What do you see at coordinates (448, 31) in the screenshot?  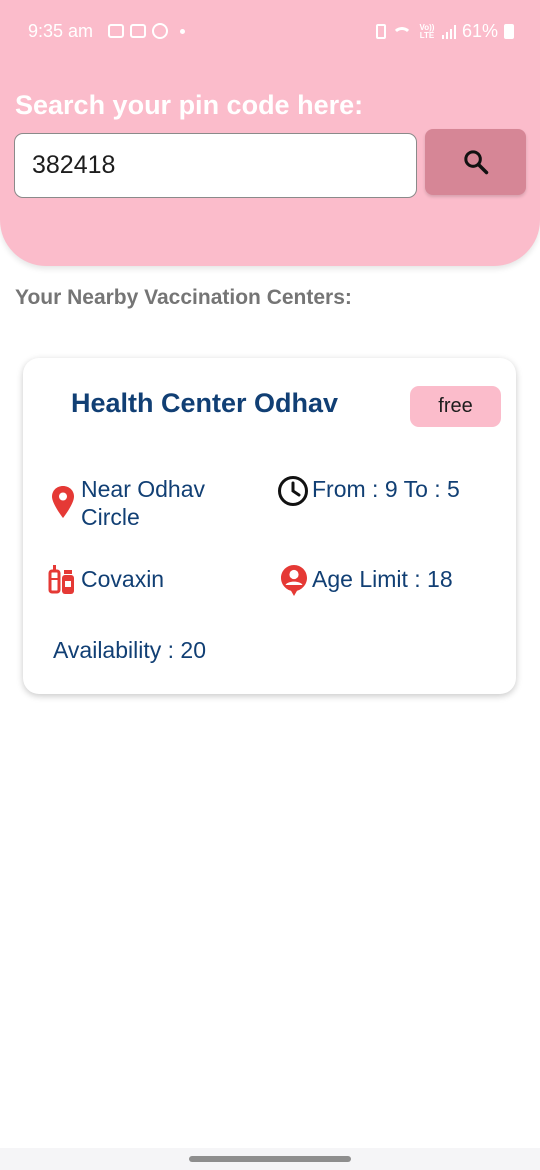 I see `signal-icon` at bounding box center [448, 31].